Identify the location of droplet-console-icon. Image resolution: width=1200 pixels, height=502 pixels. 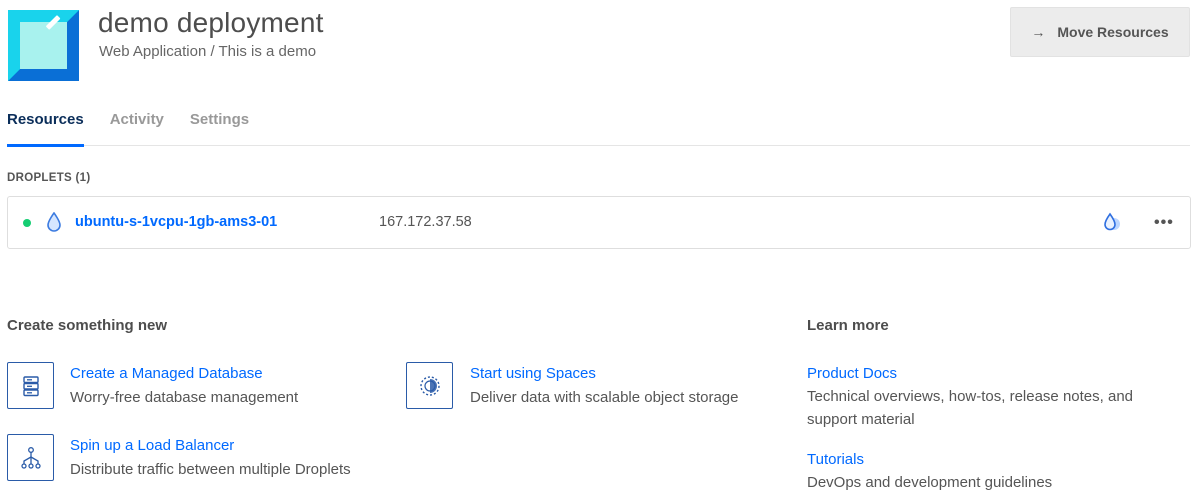
(1112, 224).